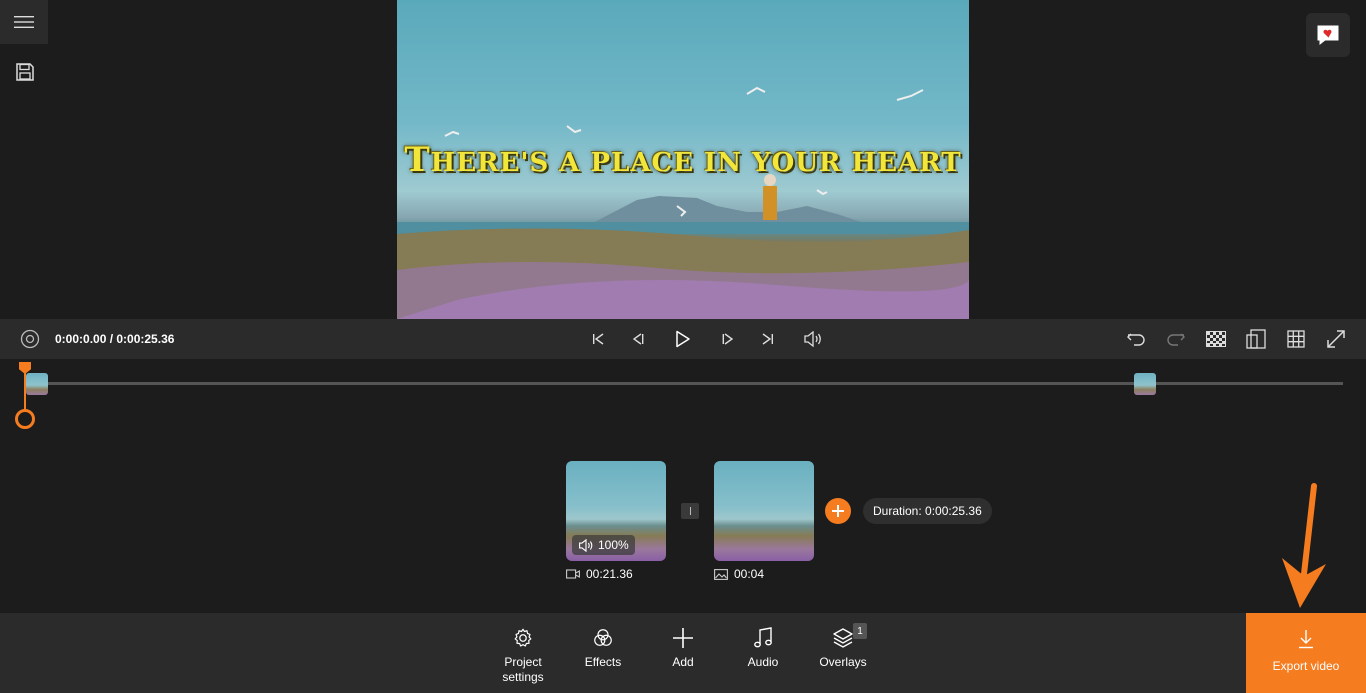 The width and height of the screenshot is (1366, 693). I want to click on skip-to-end-button, so click(768, 339).